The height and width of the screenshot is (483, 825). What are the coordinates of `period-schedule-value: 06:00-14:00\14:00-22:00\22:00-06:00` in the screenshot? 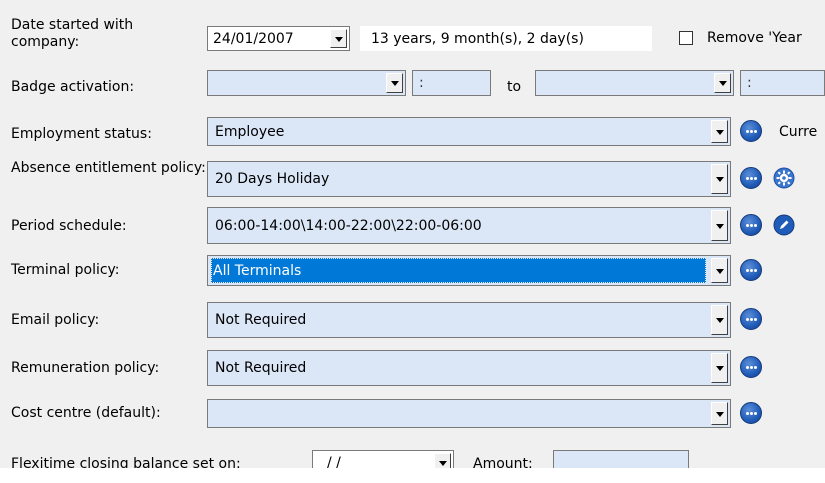 It's located at (348, 225).